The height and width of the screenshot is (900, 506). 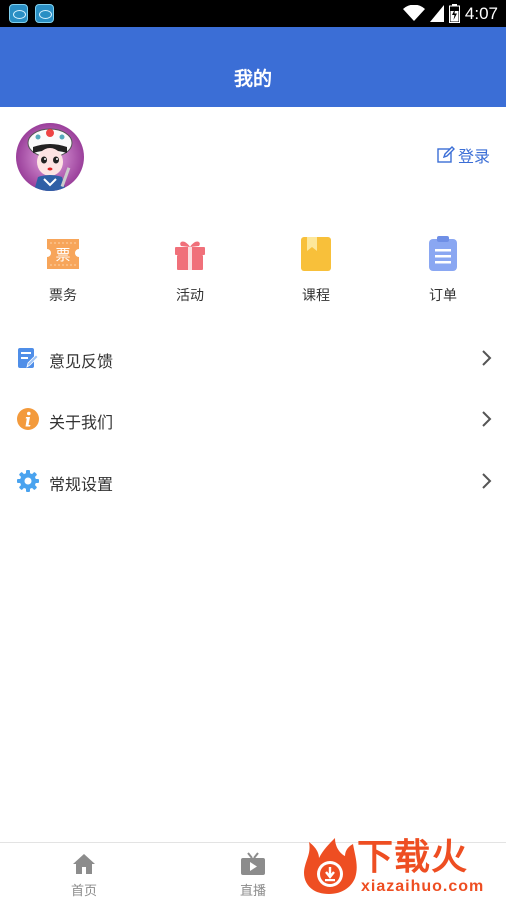 I want to click on tab-home: 首页, so click(x=84, y=871).